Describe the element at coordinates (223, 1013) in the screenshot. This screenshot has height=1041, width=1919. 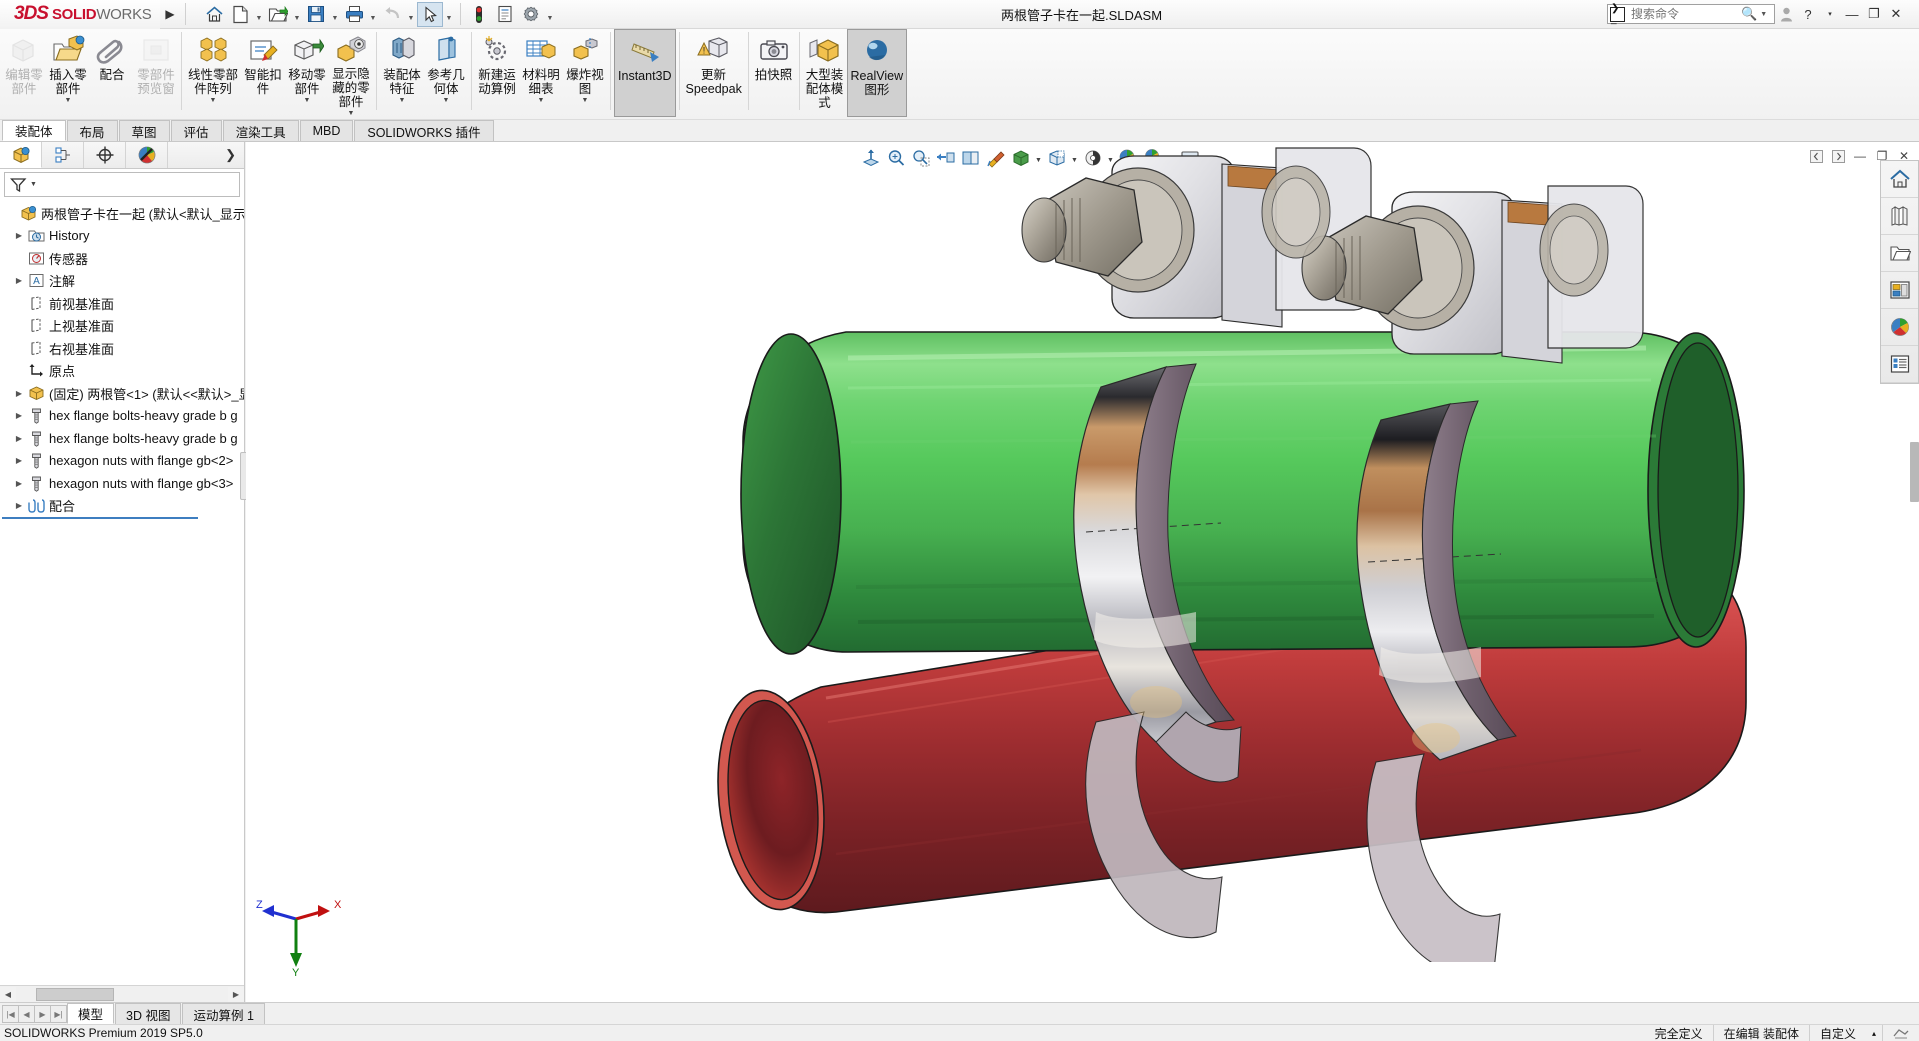
I see `document-tab-2: 运动算例 1` at that location.